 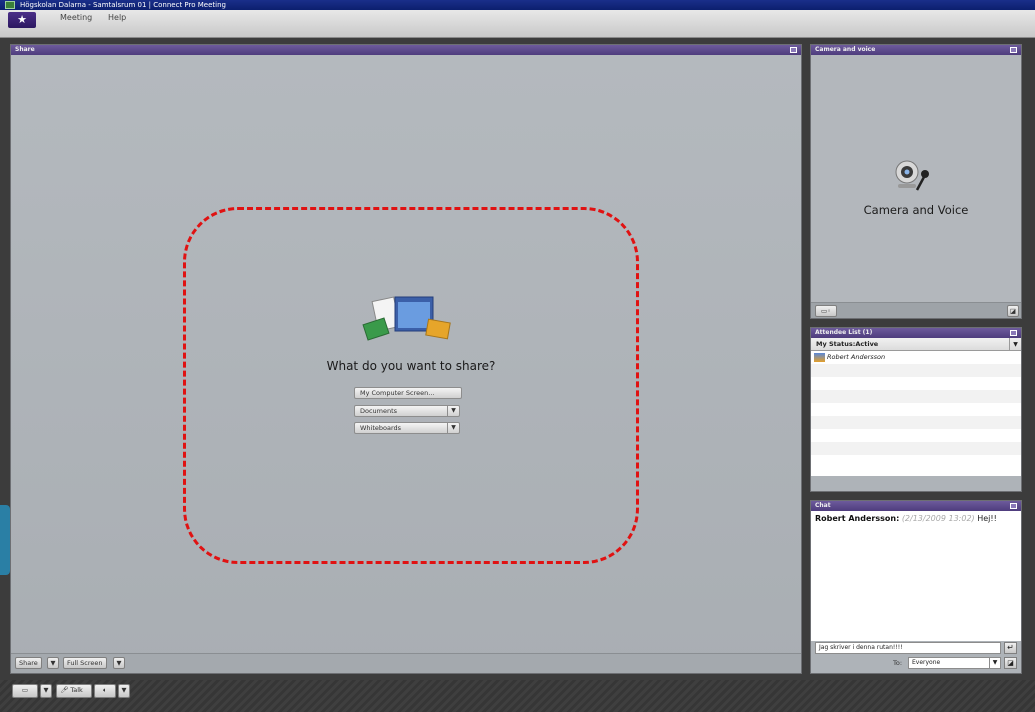 What do you see at coordinates (406, 663) in the screenshot?
I see `share-pod-footer: Share ▼ Full Screen ▼` at bounding box center [406, 663].